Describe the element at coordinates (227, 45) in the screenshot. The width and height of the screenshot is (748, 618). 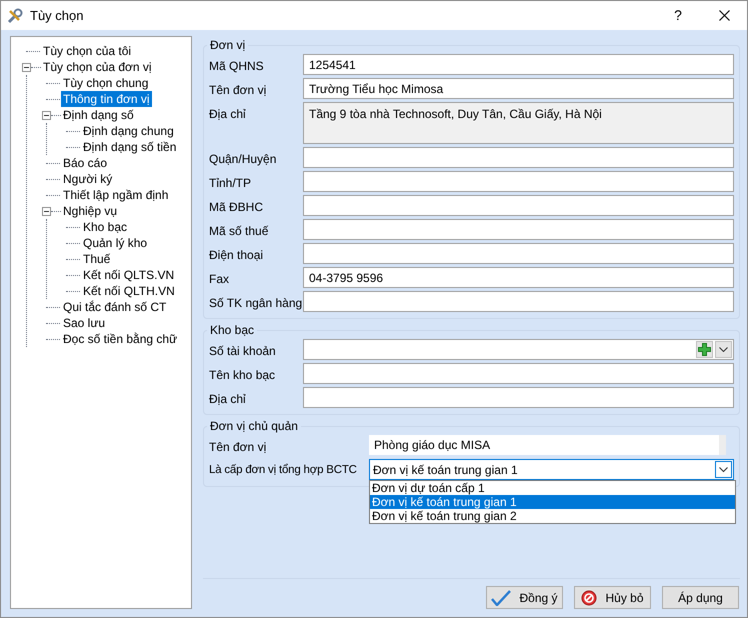
I see `group-title: Đơn vị` at that location.